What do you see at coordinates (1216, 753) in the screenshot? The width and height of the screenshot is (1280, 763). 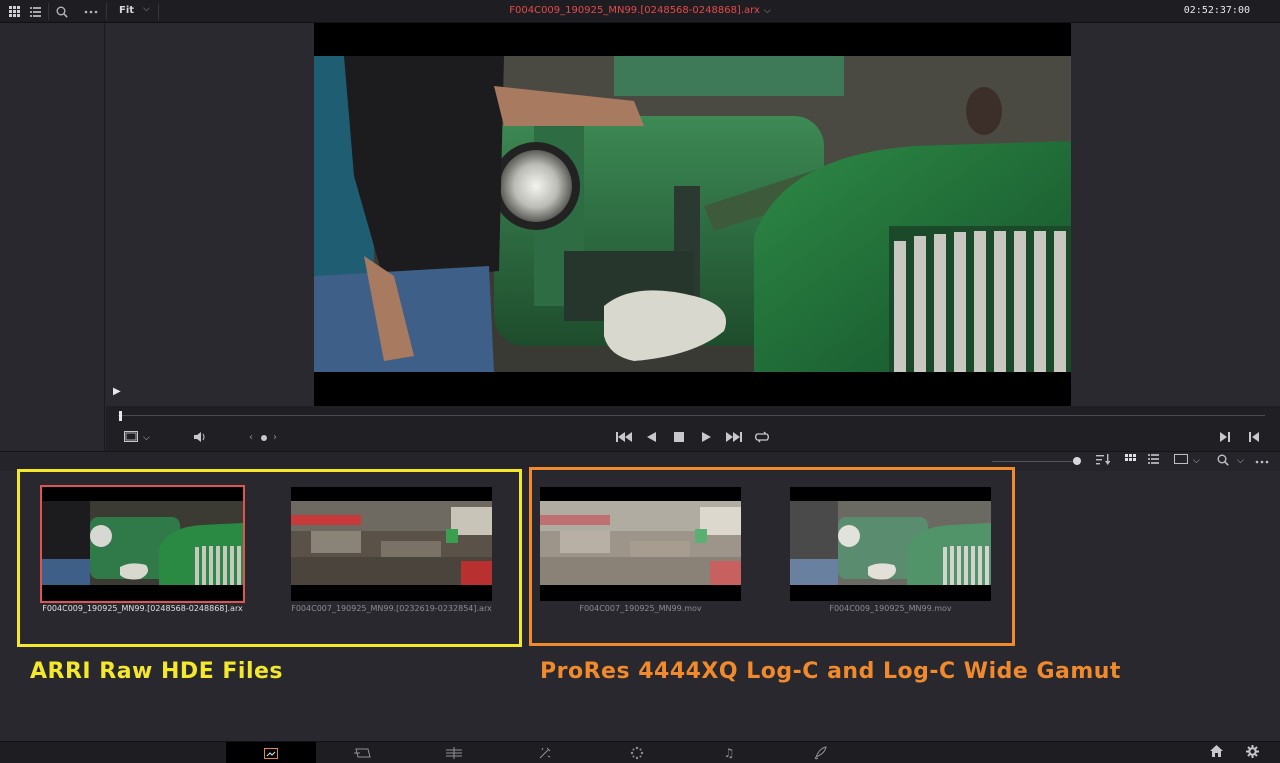 I see `home-icon` at bounding box center [1216, 753].